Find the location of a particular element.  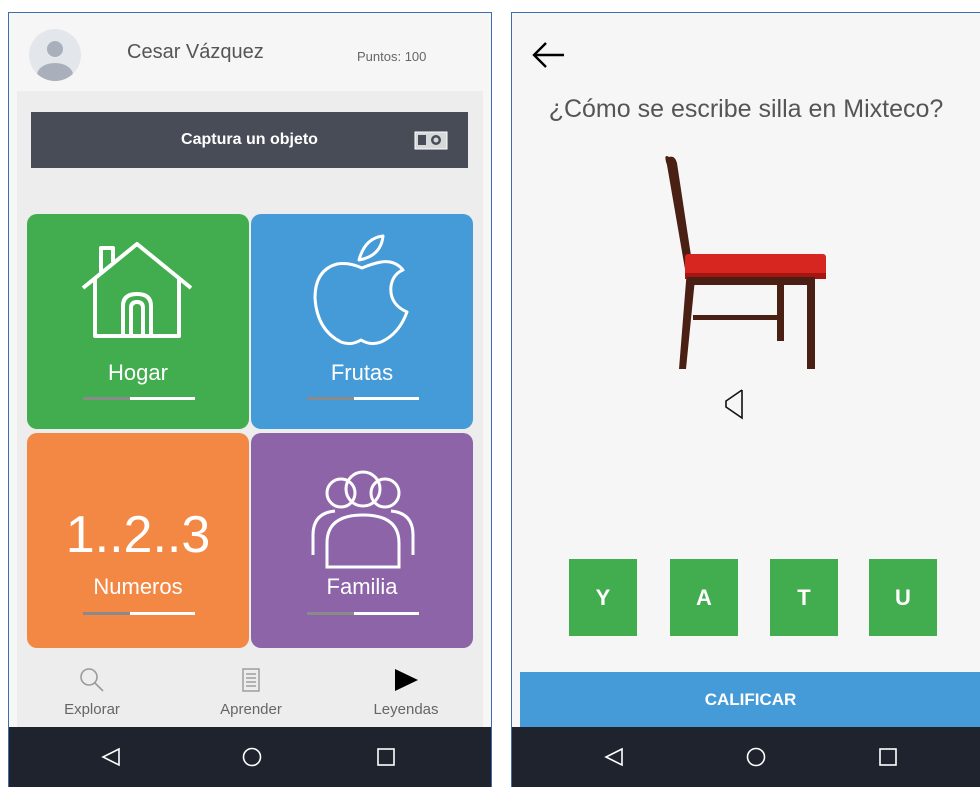

progress-bar-familia is located at coordinates (363, 613).